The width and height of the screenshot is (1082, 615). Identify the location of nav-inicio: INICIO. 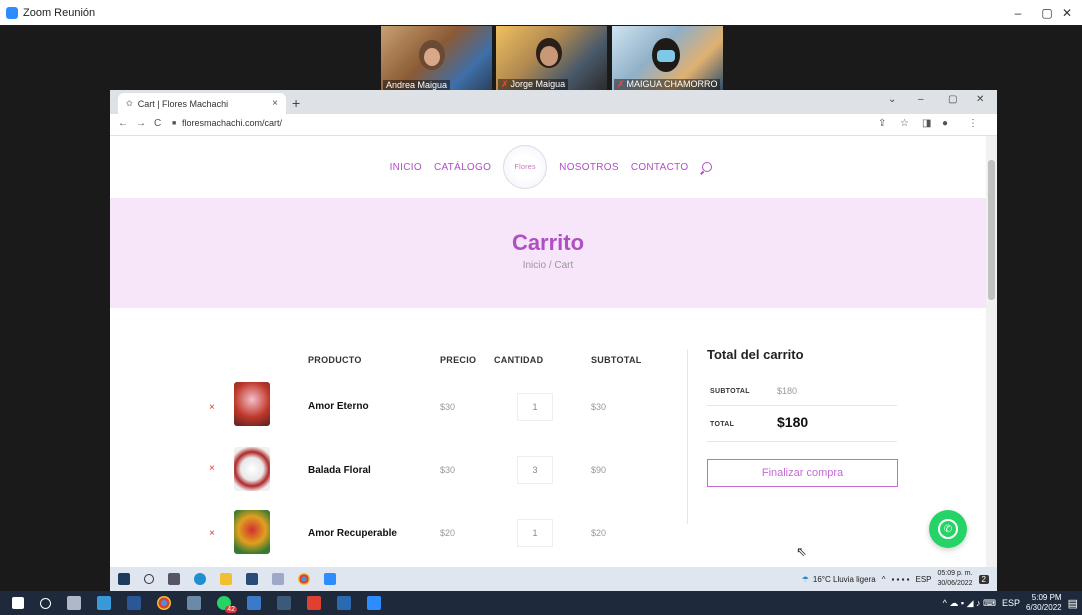
(406, 167).